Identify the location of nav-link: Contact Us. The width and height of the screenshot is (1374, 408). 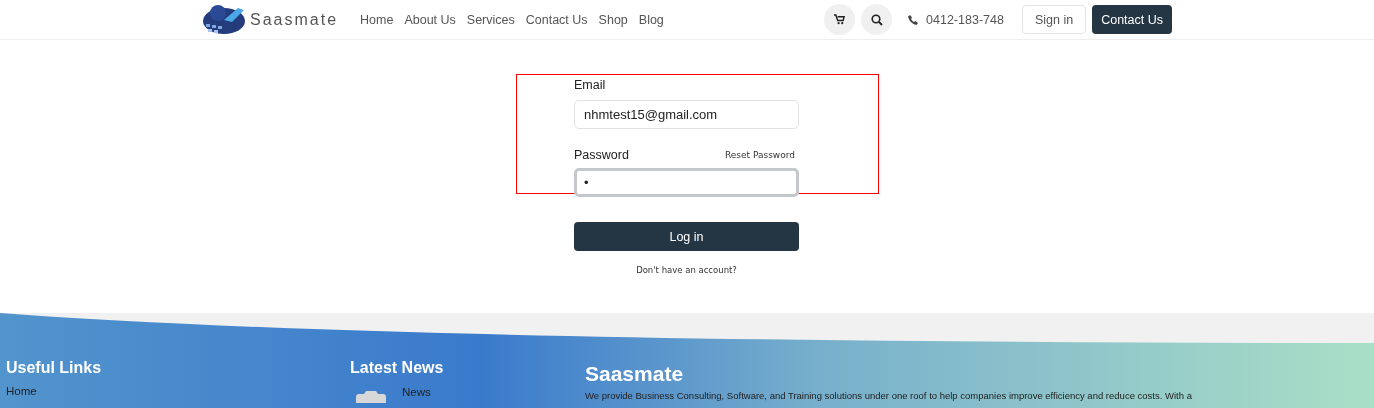
(556, 19).